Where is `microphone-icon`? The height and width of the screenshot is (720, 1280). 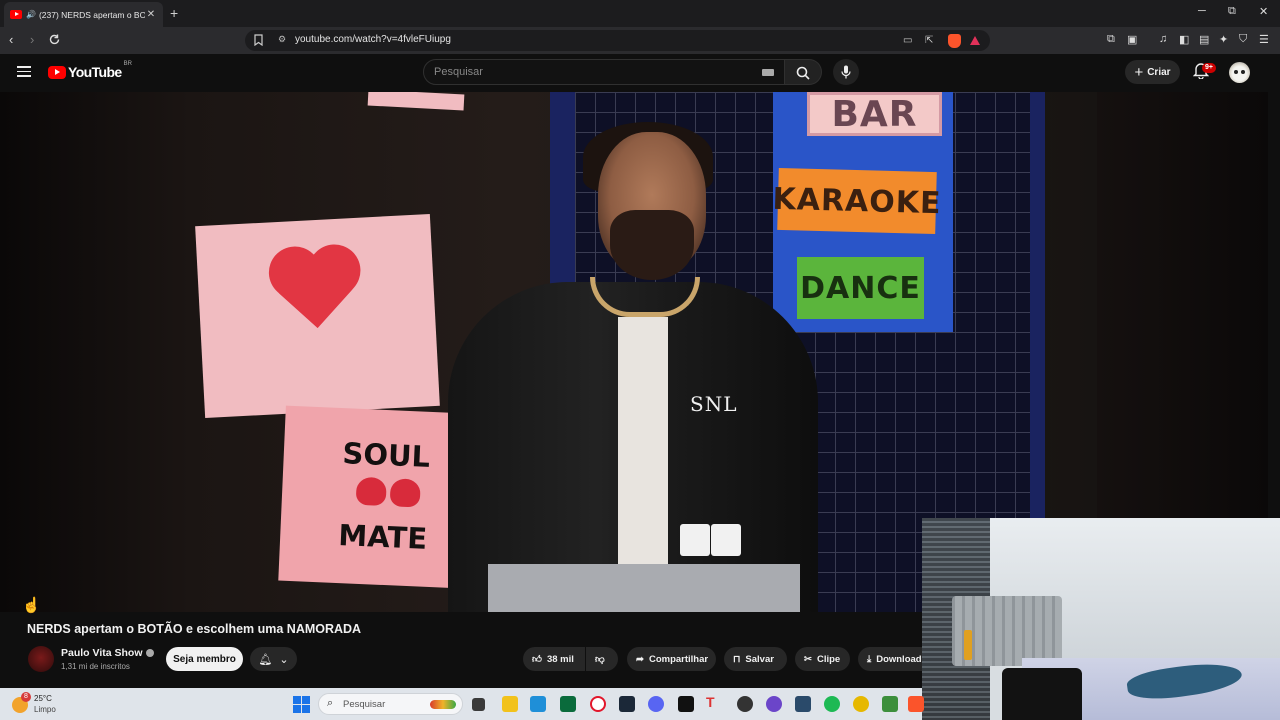
microphone-icon is located at coordinates (846, 72).